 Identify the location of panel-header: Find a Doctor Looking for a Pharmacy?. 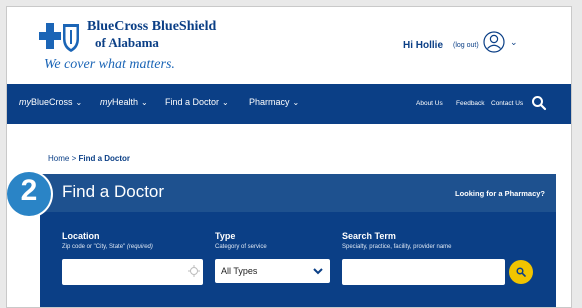
(298, 193).